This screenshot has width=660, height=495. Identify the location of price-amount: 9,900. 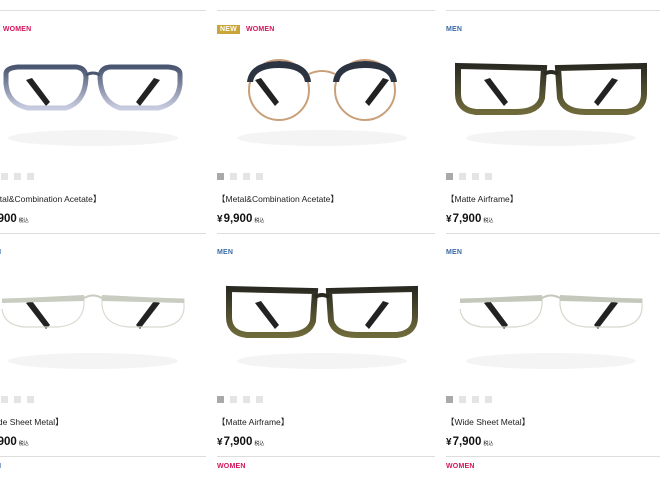
(238, 219).